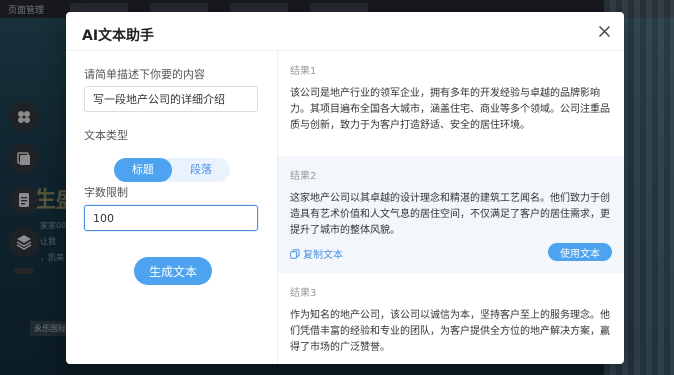 This screenshot has height=375, width=674. Describe the element at coordinates (604, 31) in the screenshot. I see `close-icon` at that location.